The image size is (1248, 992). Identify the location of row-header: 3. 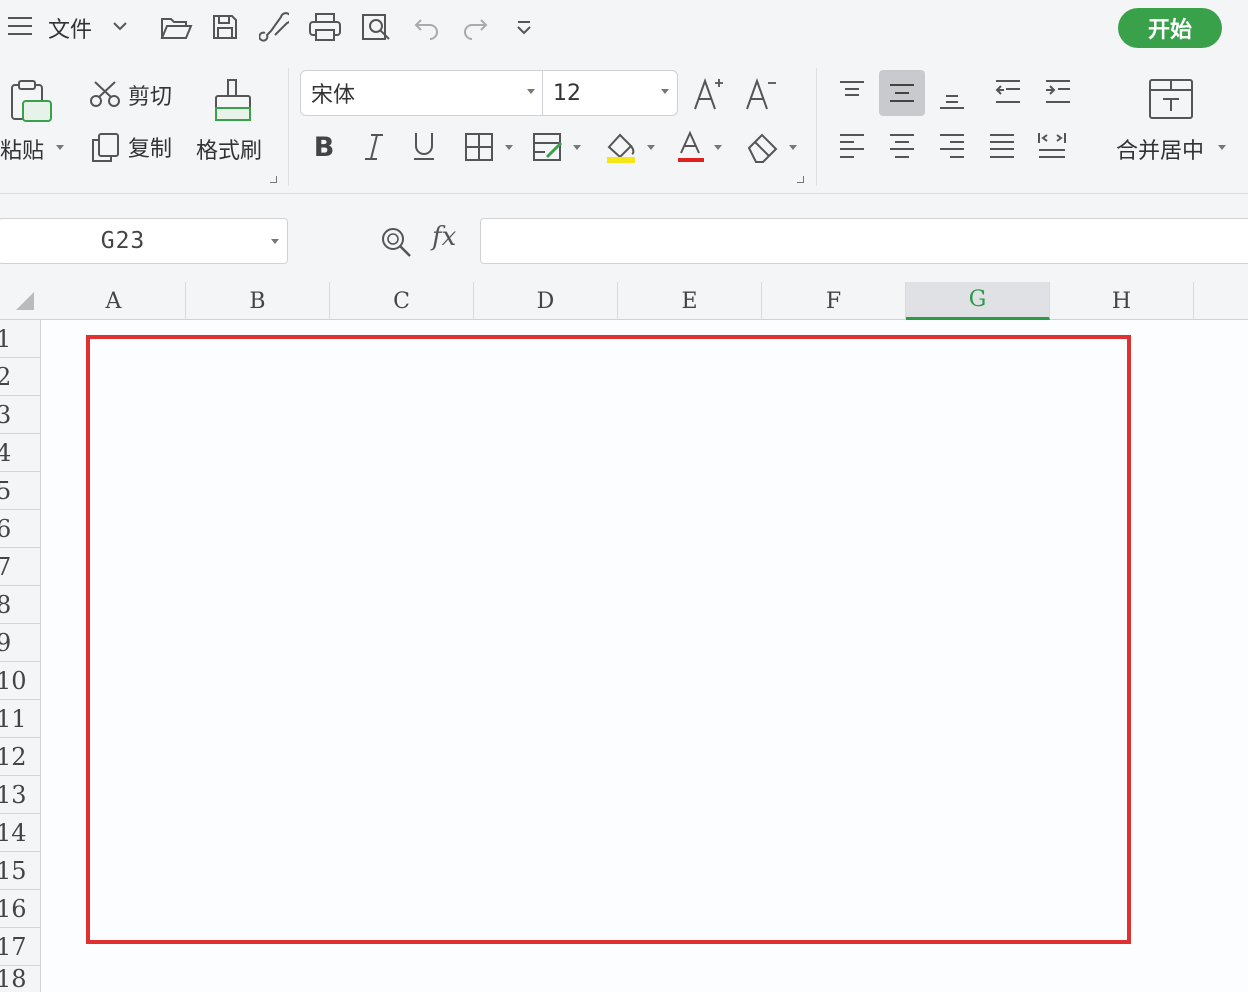
(20, 415).